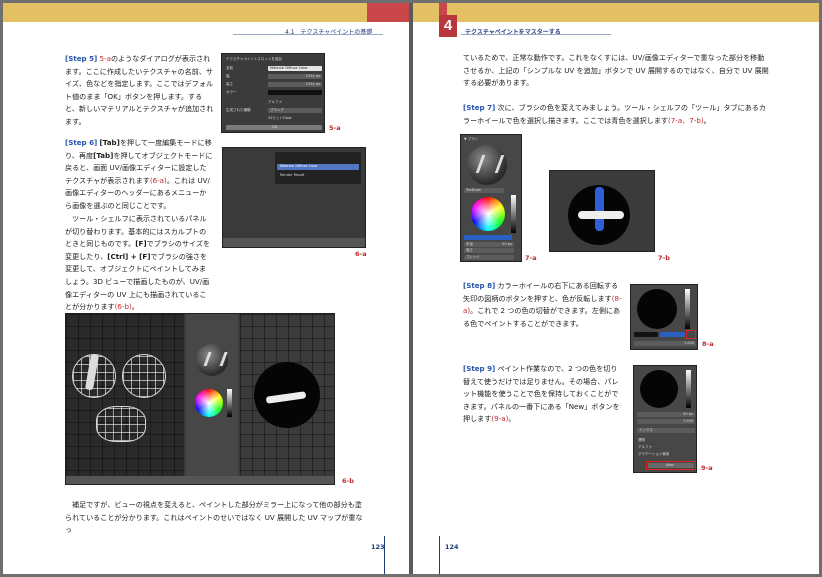 Image resolution: width=822 pixels, height=577 pixels. Describe the element at coordinates (646, 430) in the screenshot. I see `blend-value-9a: ミックス` at that location.